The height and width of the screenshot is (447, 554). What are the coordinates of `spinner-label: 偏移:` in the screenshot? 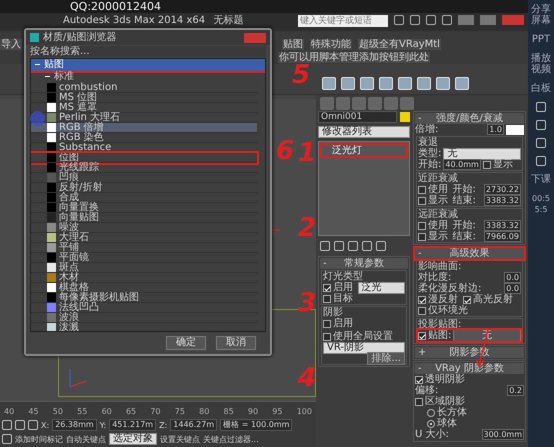 It's located at (426, 390).